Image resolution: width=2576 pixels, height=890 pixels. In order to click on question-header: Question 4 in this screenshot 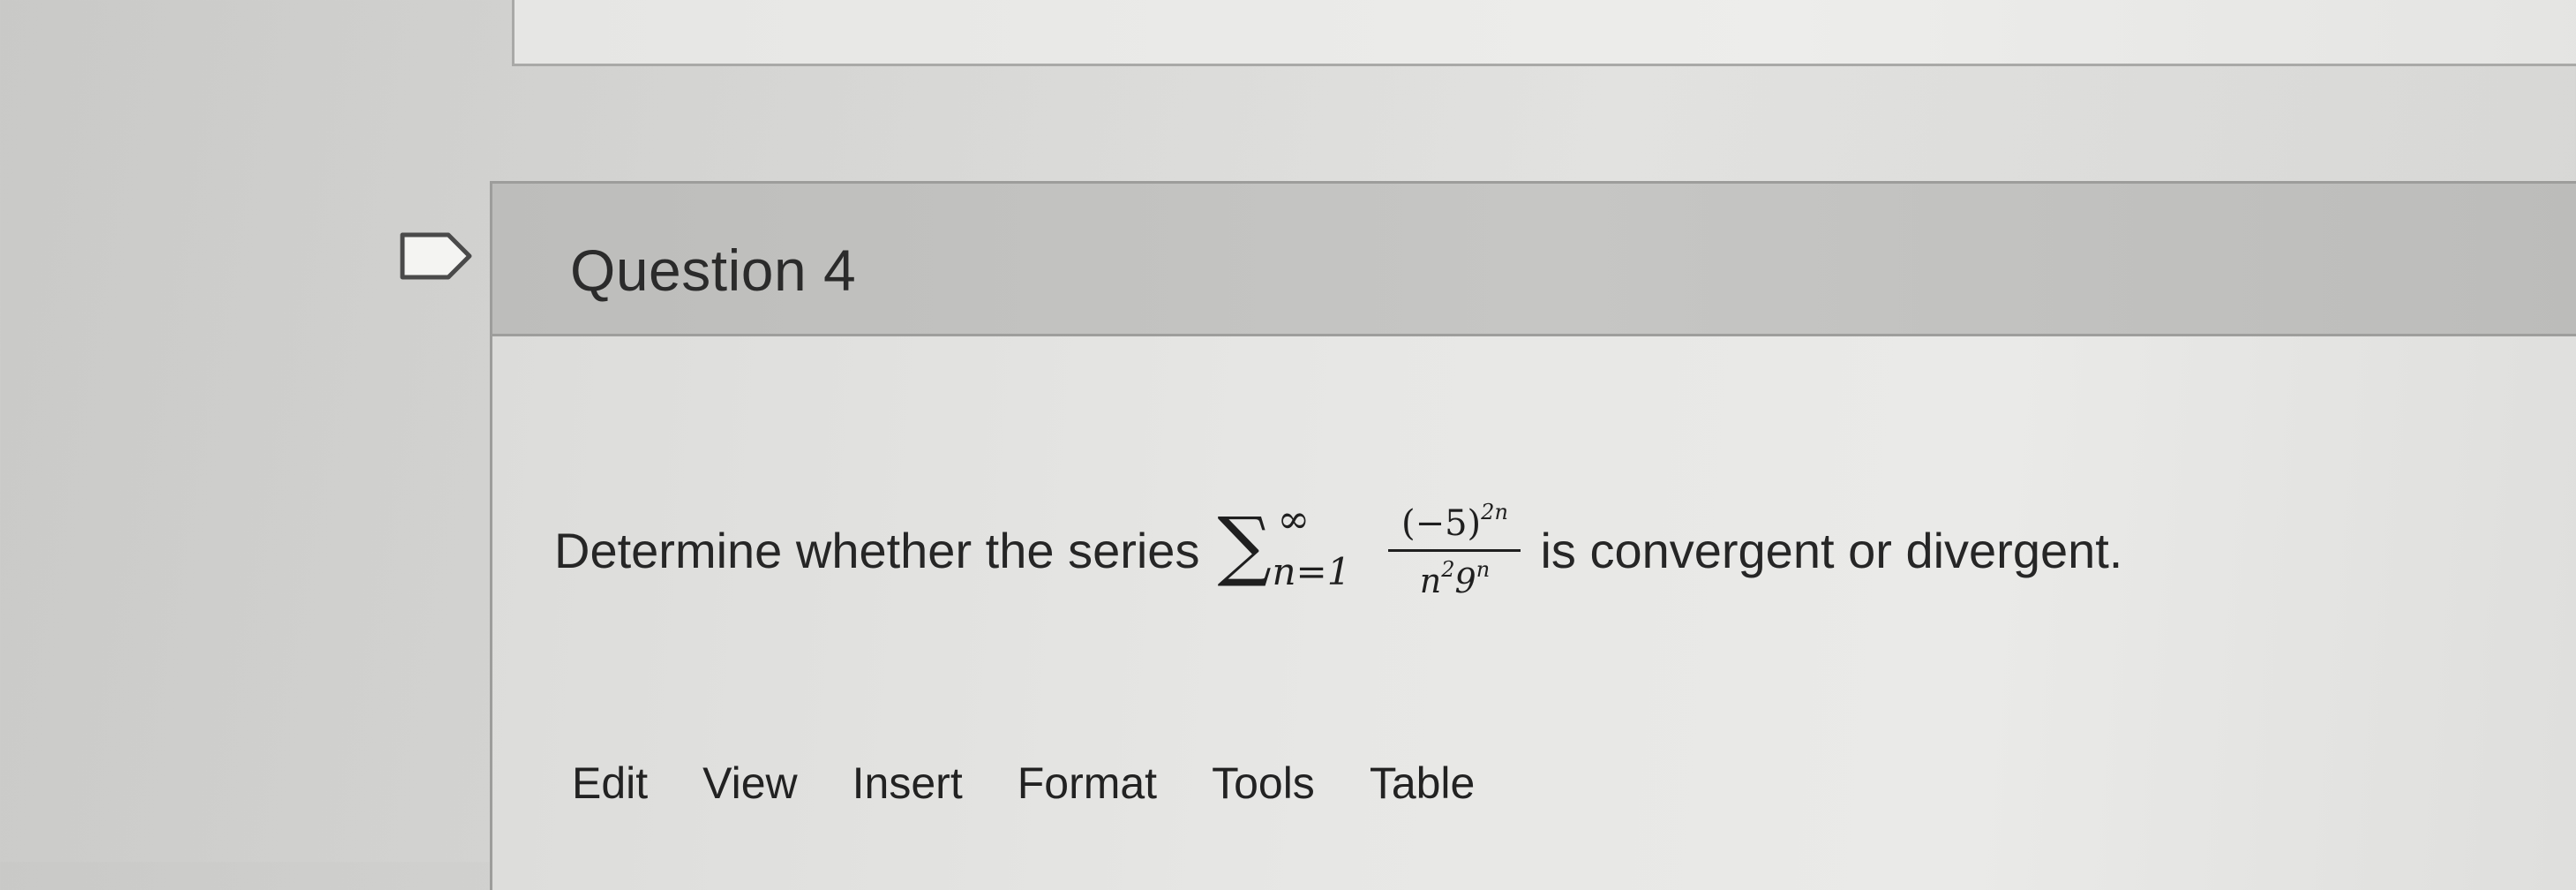, I will do `click(1534, 260)`.